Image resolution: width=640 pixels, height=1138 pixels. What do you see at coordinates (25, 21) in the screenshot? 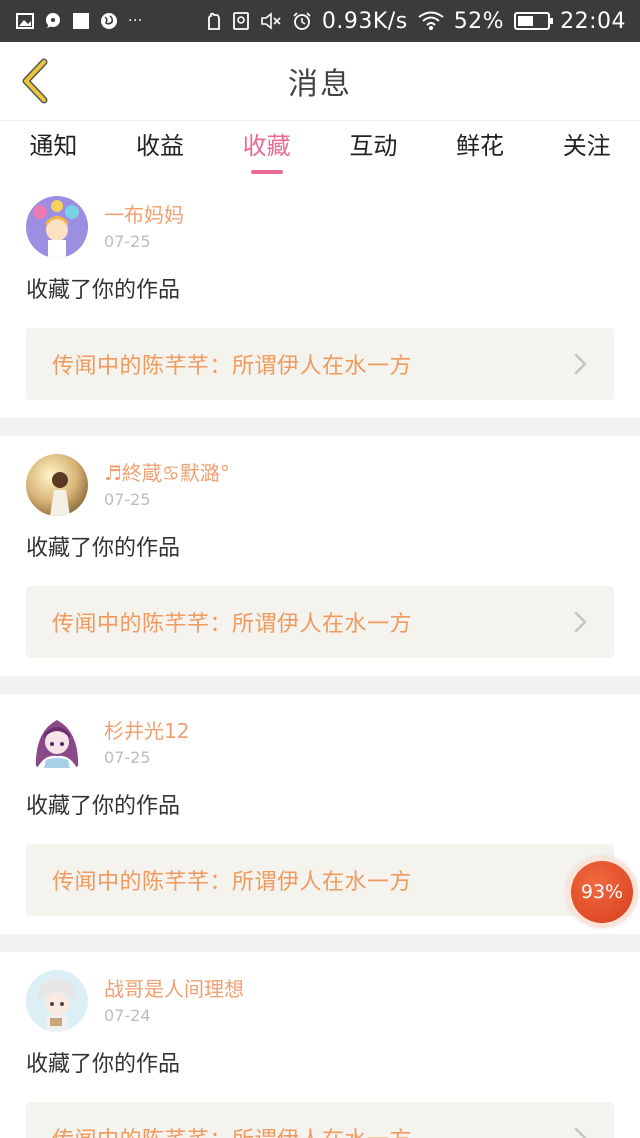
I see `image-icon` at bounding box center [25, 21].